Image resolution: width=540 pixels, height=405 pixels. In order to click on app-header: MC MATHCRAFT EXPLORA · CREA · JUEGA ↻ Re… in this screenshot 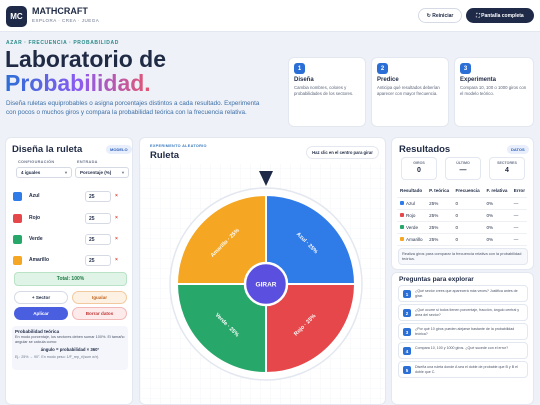, I will do `click(270, 16)`.